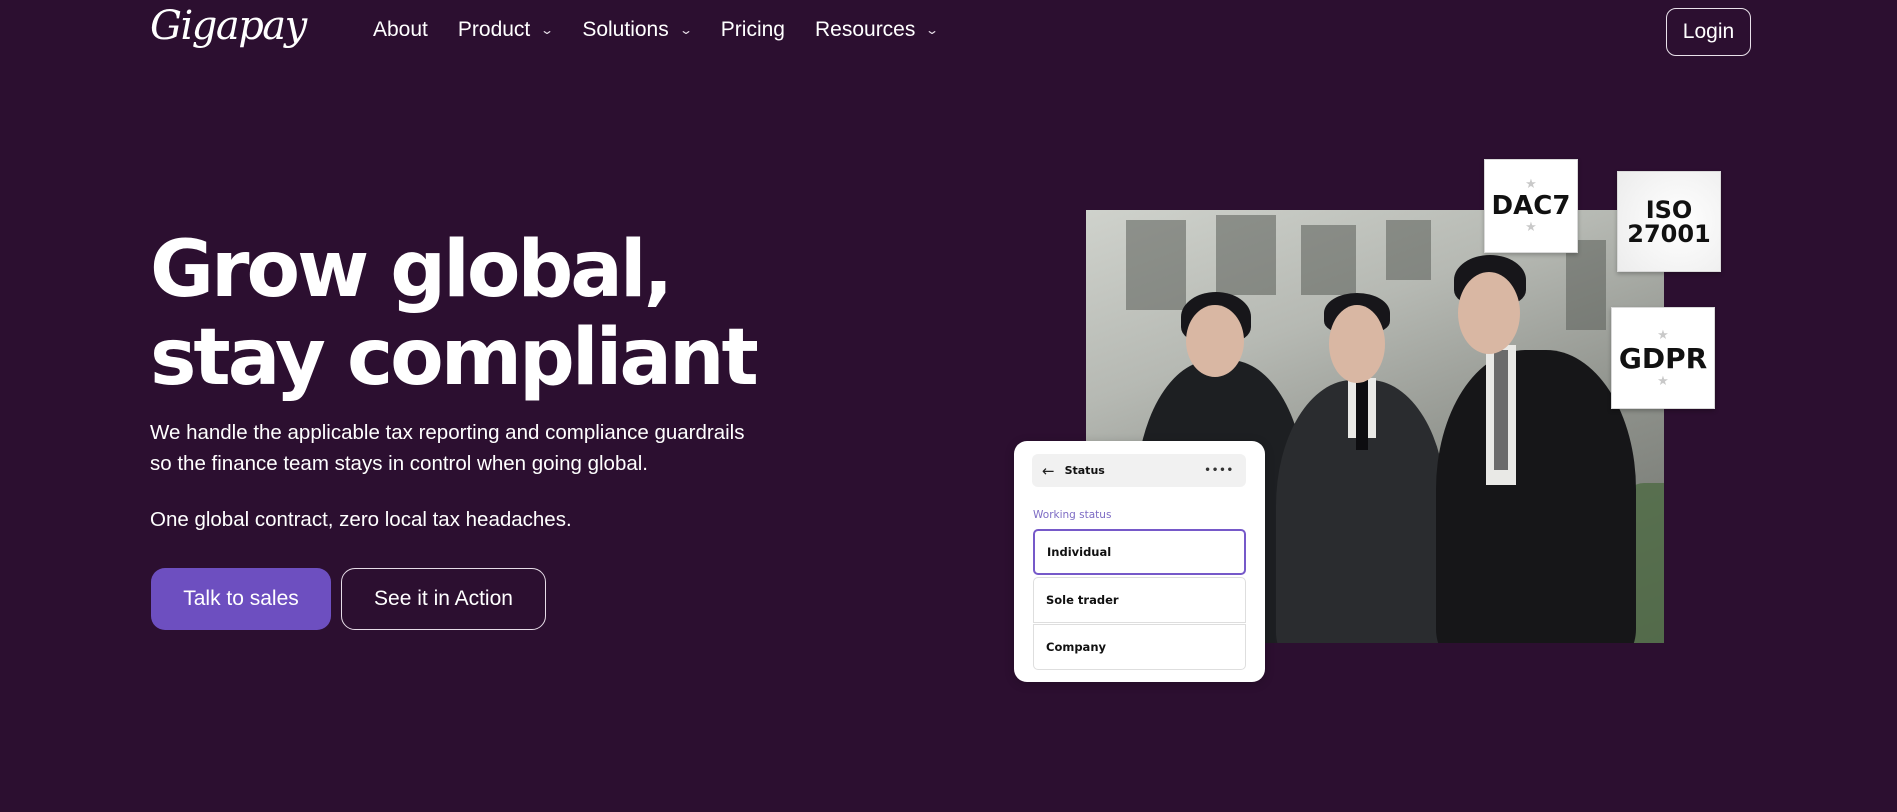  What do you see at coordinates (494, 29) in the screenshot?
I see `nav-product-label: Product` at bounding box center [494, 29].